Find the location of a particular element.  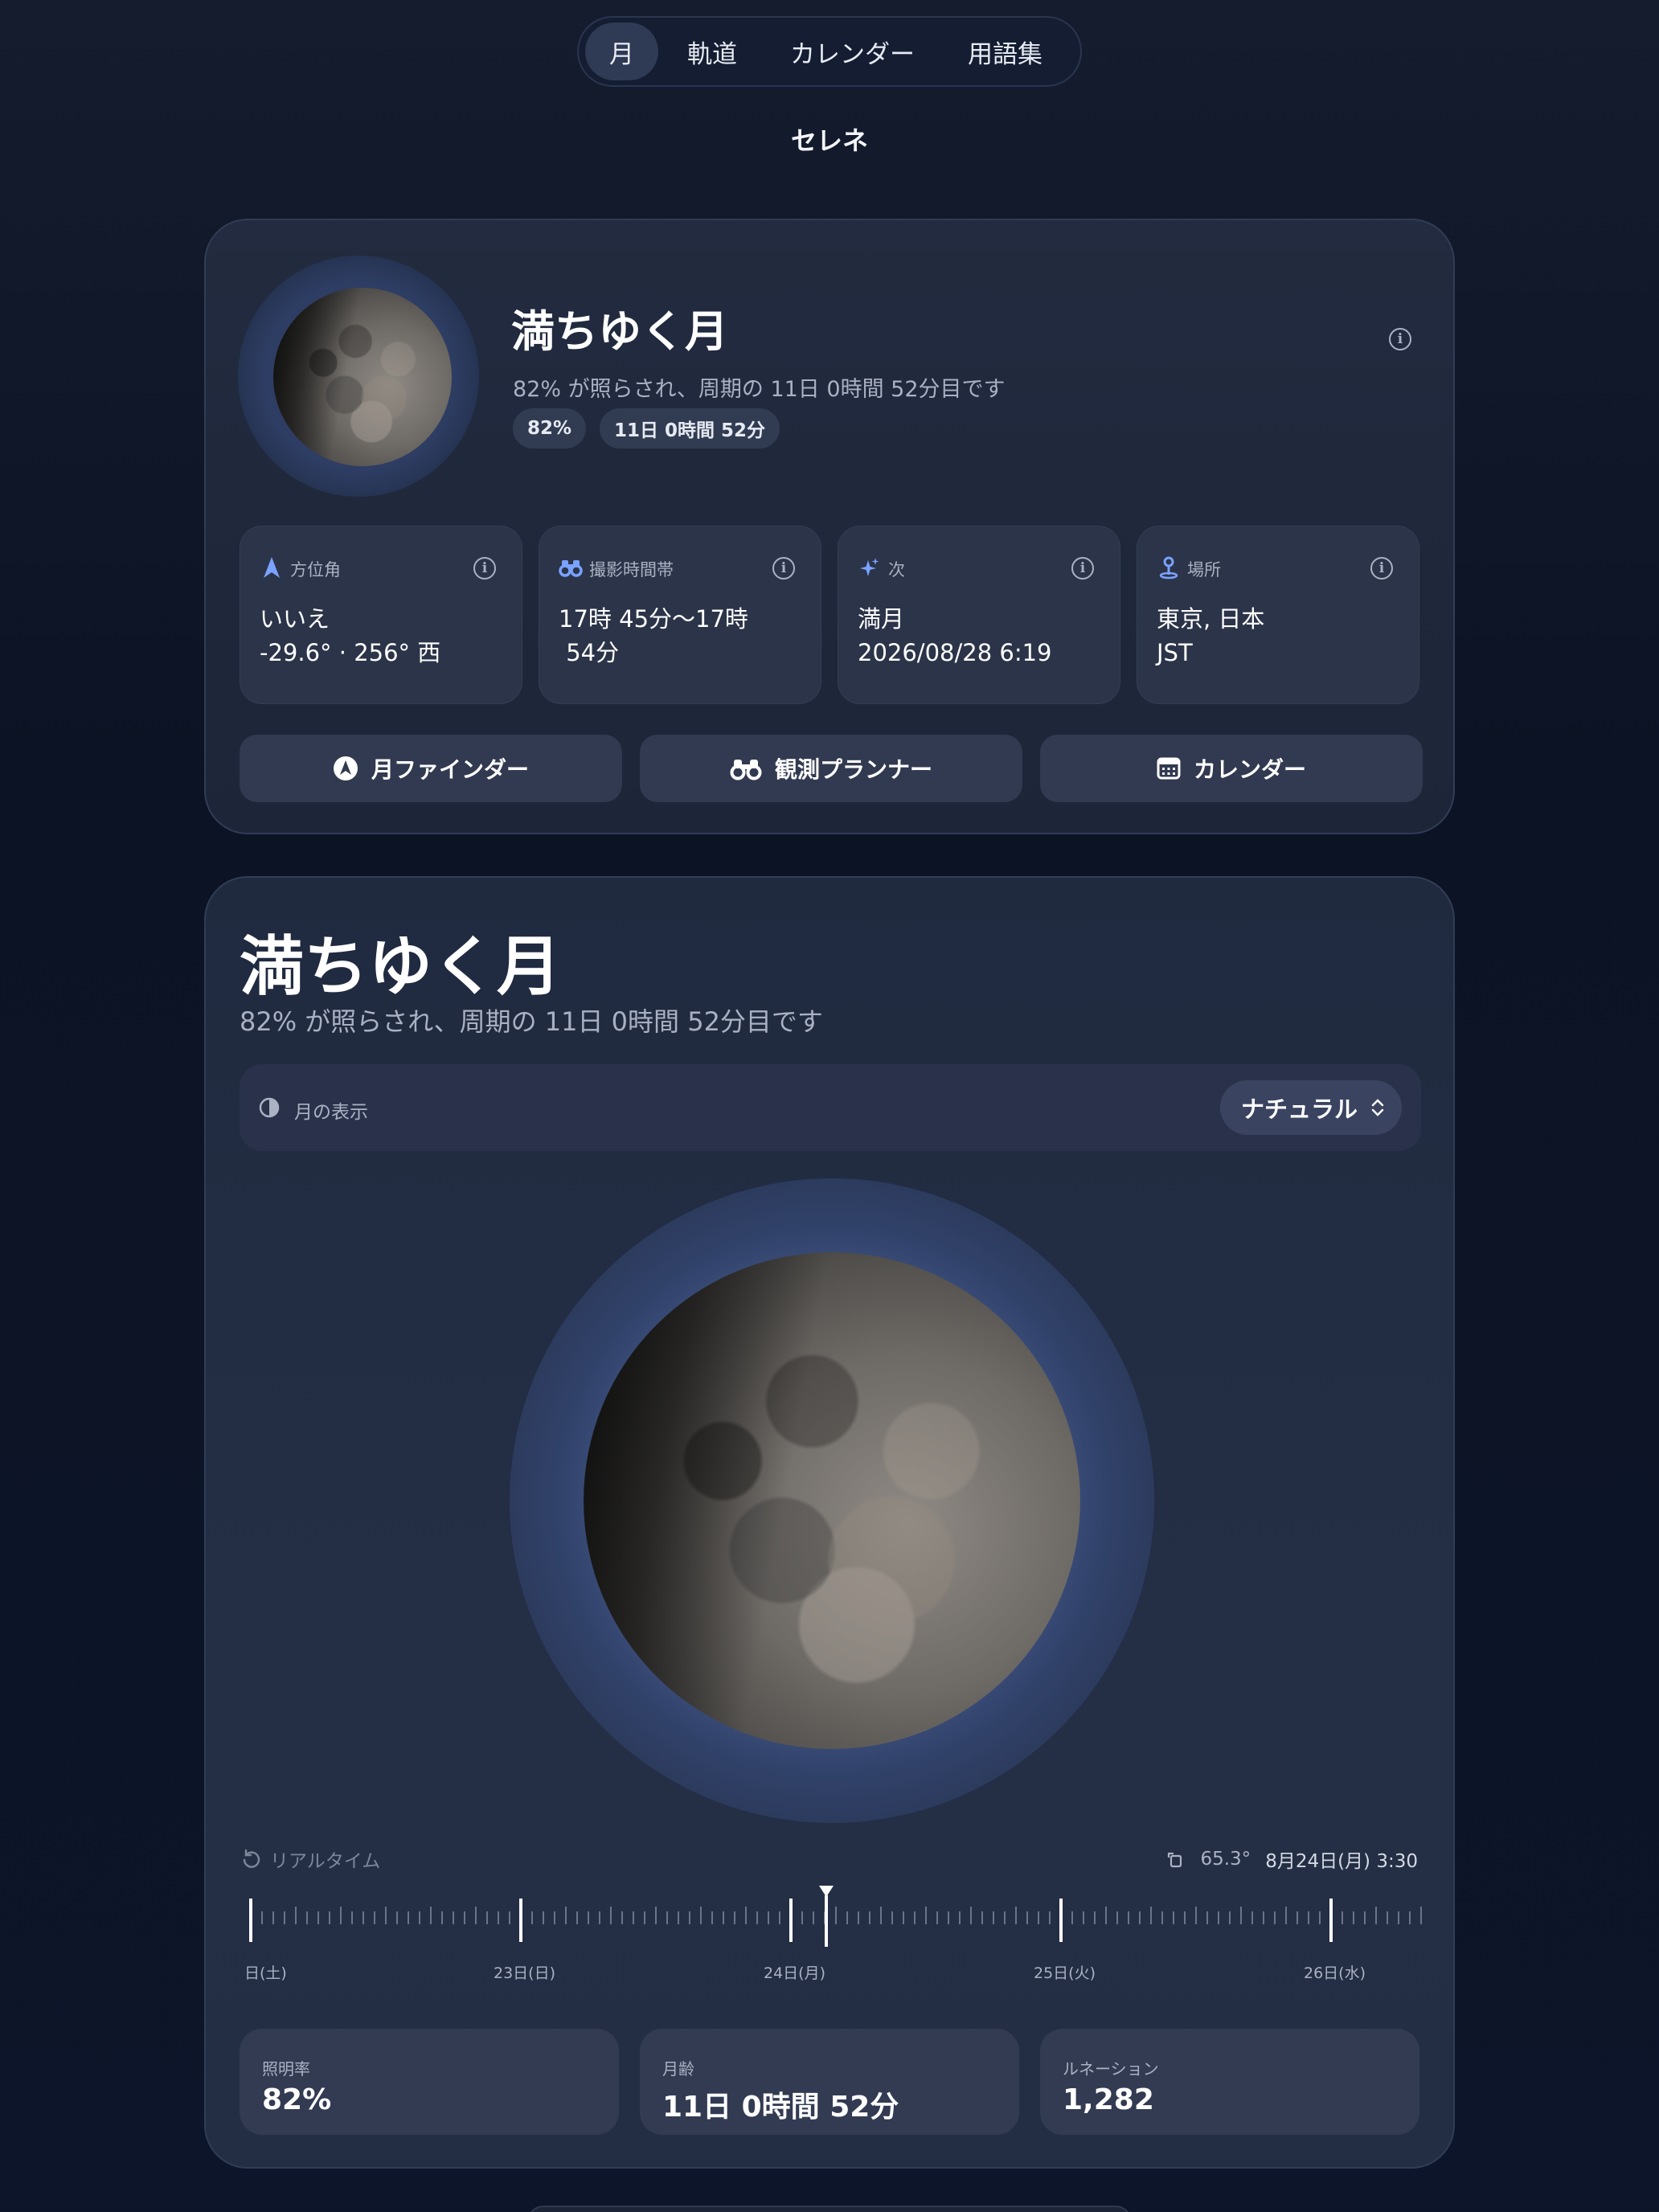

detail-title: 満ちゆく月 is located at coordinates (400, 967).